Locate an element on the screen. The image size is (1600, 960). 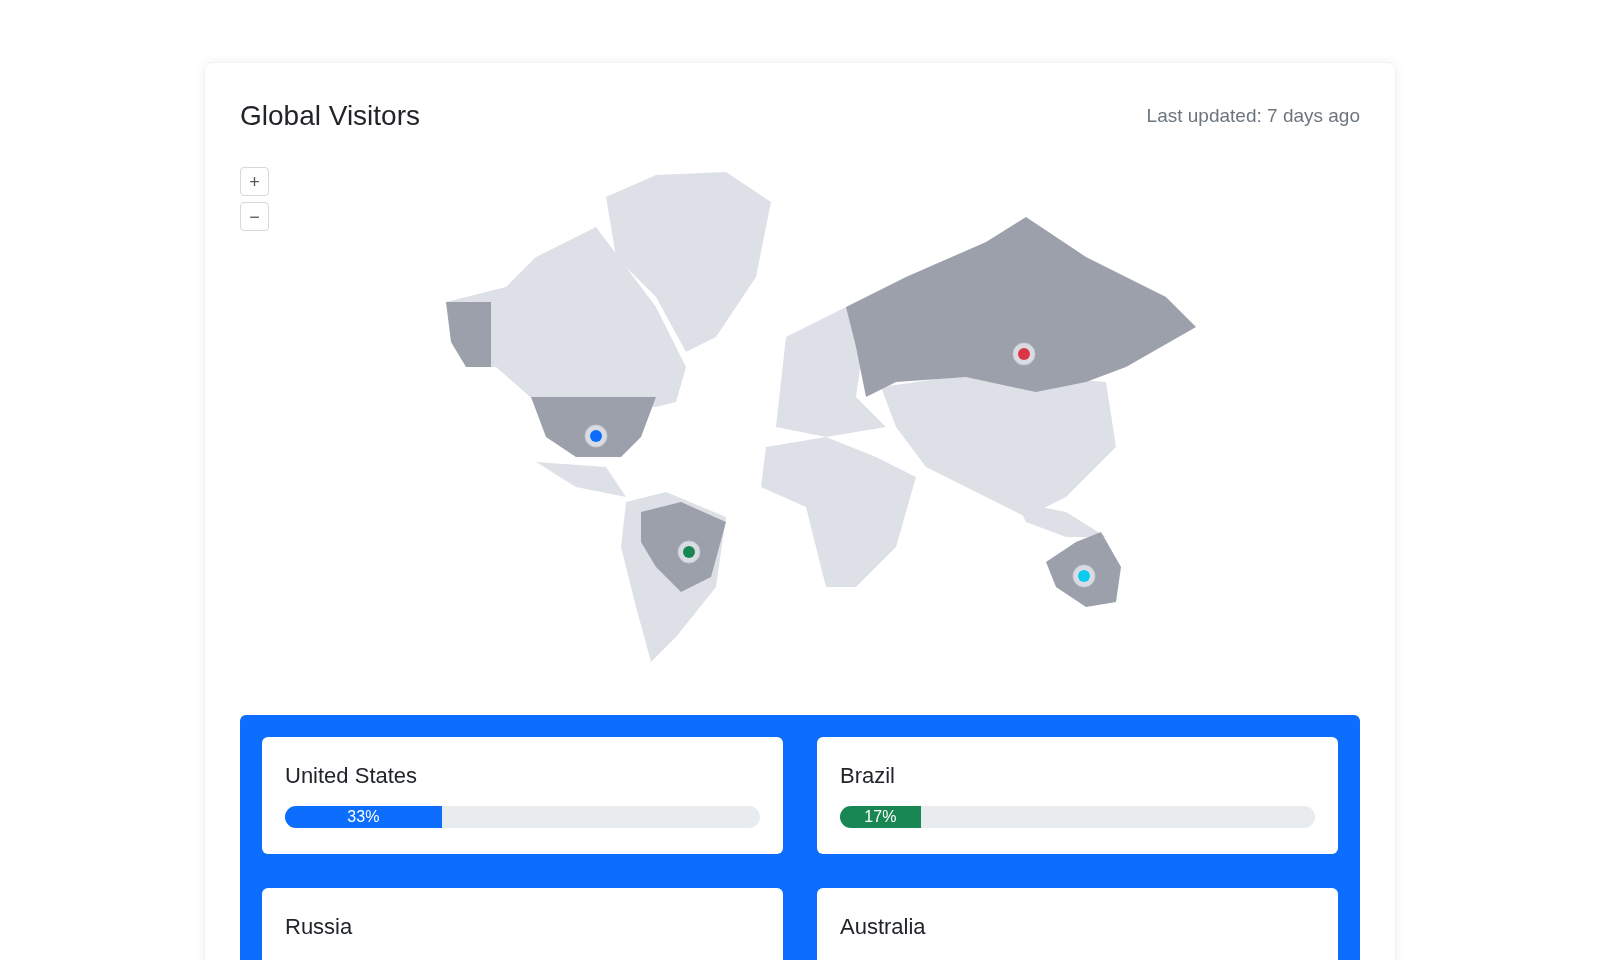
country-name: Australia is located at coordinates (883, 927).